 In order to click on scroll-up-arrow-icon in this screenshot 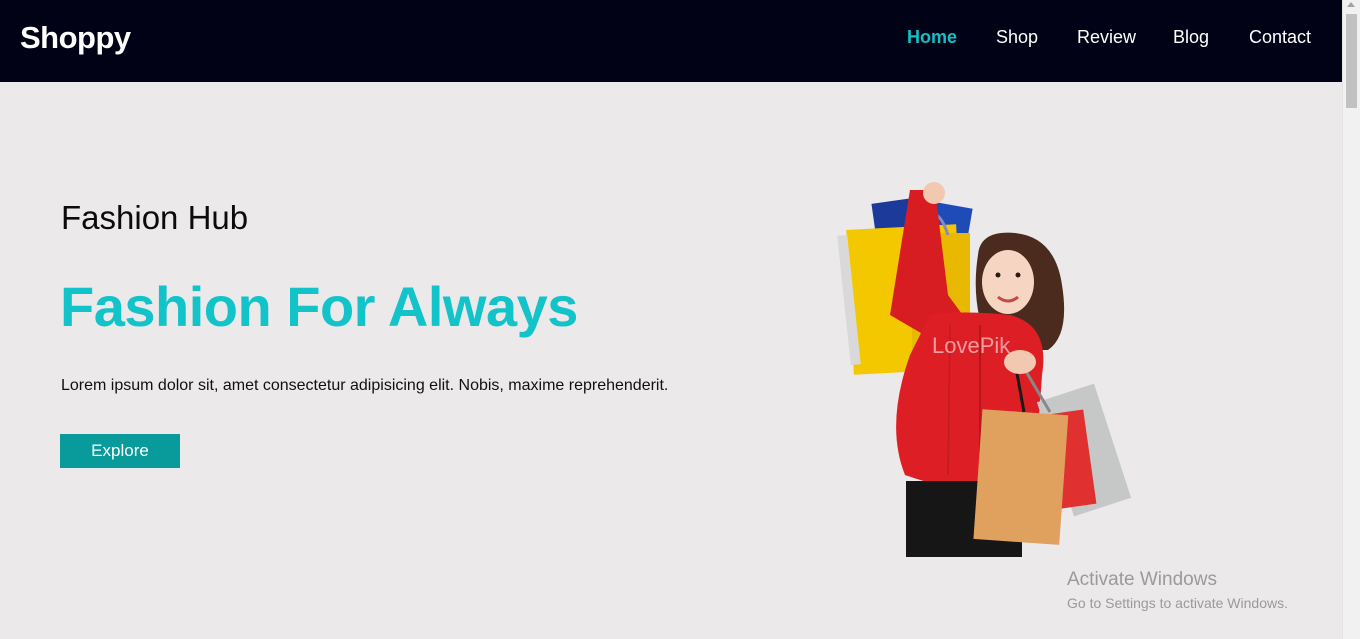, I will do `click(1351, 4)`.